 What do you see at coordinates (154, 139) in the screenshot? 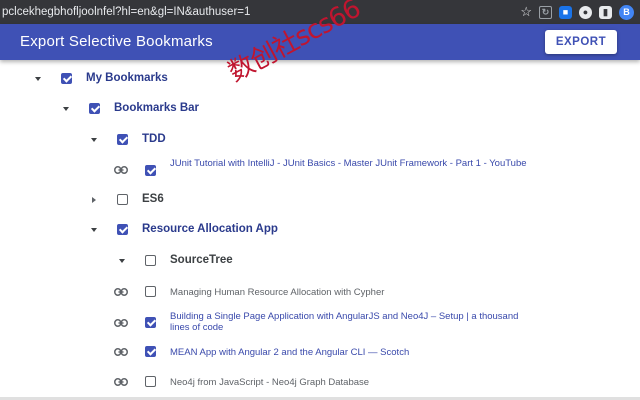
I see `folder-label: TDD` at bounding box center [154, 139].